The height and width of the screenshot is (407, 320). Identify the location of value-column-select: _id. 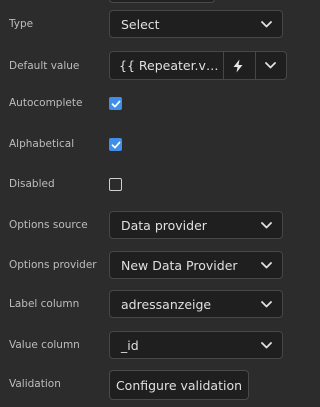
(196, 345).